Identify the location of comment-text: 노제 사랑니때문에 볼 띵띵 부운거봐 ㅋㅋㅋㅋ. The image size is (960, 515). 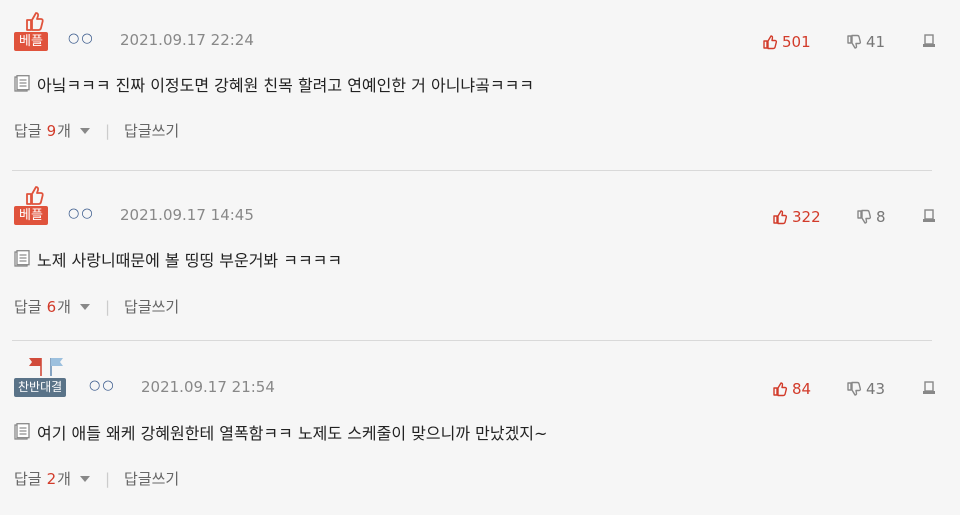
(190, 260).